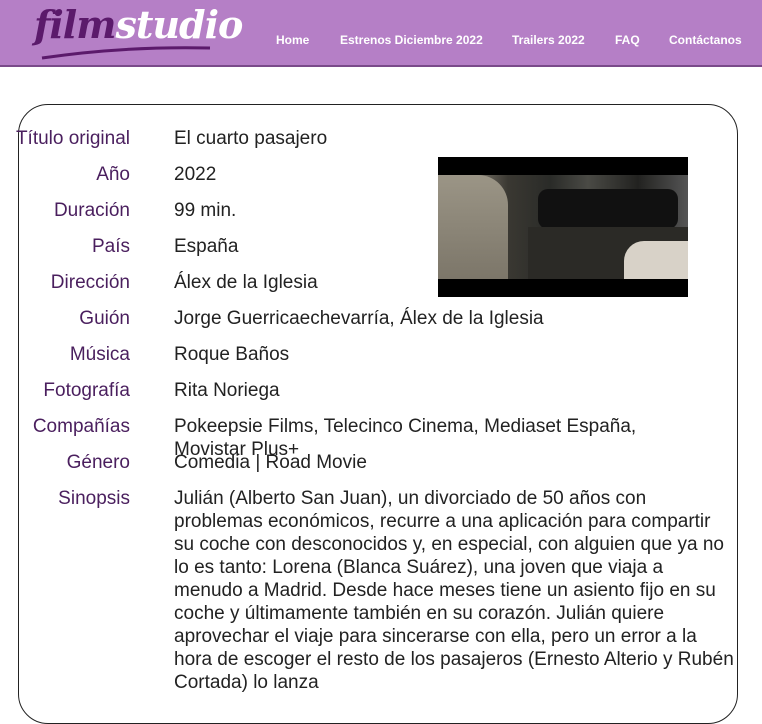 This screenshot has width=762, height=724. What do you see at coordinates (206, 246) in the screenshot?
I see `detail-value: España` at bounding box center [206, 246].